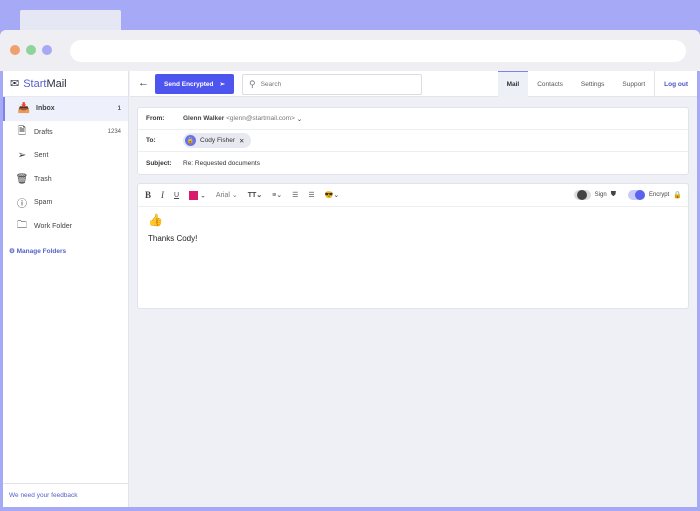 This screenshot has width=700, height=511. I want to click on minimize-dot-icon, so click(31, 50).